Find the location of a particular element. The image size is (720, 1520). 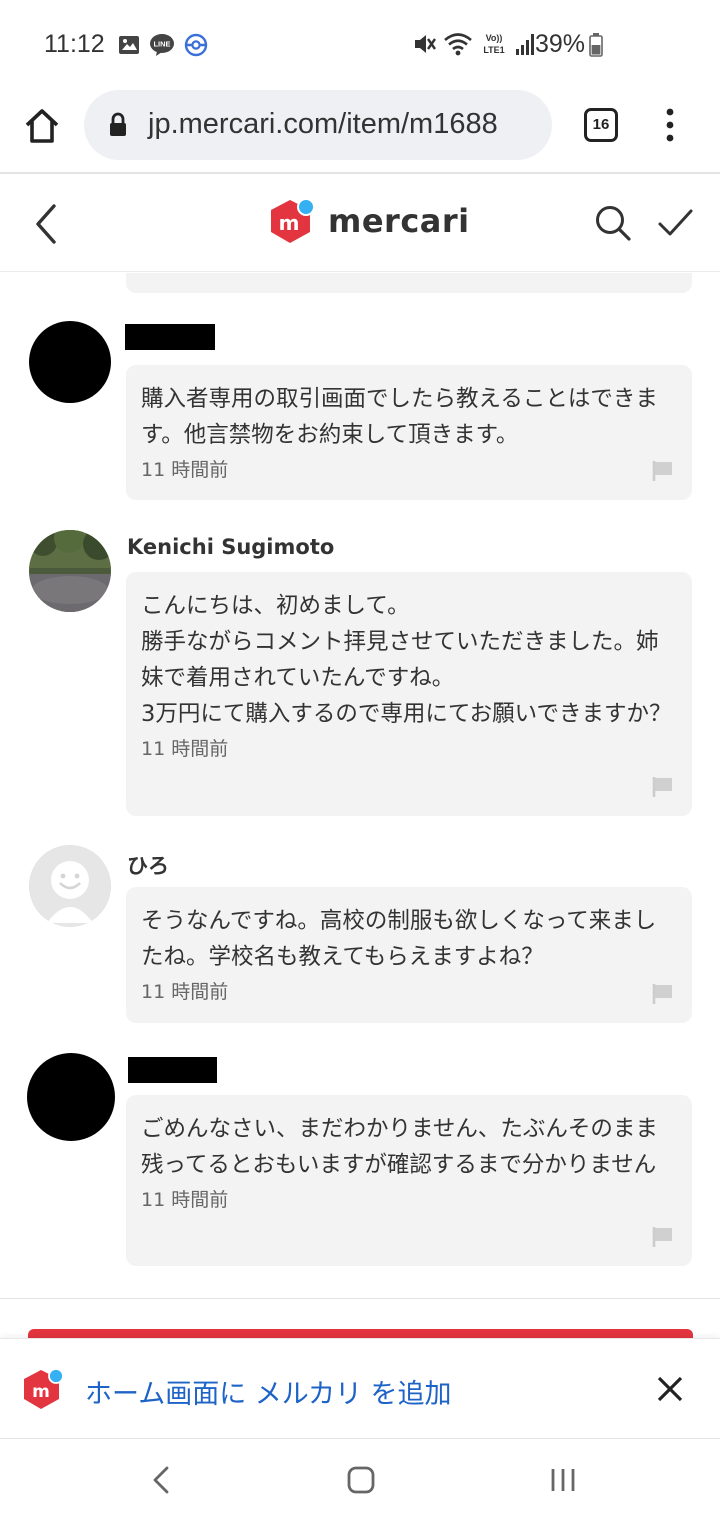

avatar-photo is located at coordinates (70, 571).